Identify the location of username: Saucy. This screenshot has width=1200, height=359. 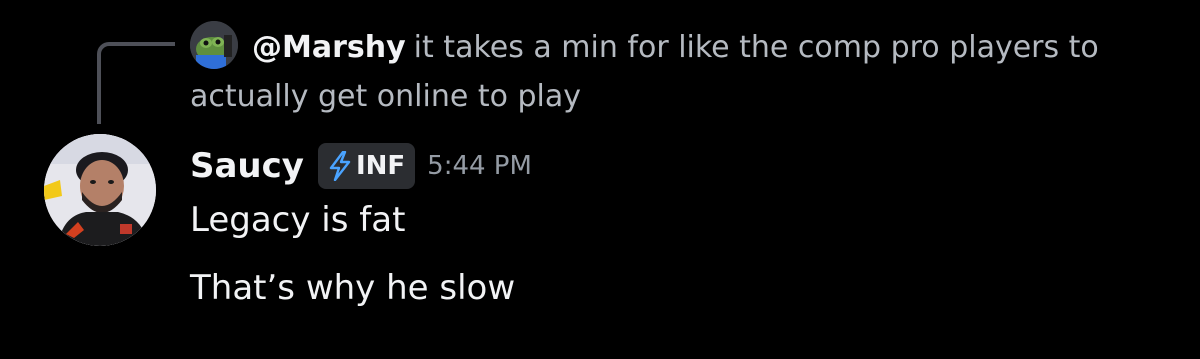
(247, 166).